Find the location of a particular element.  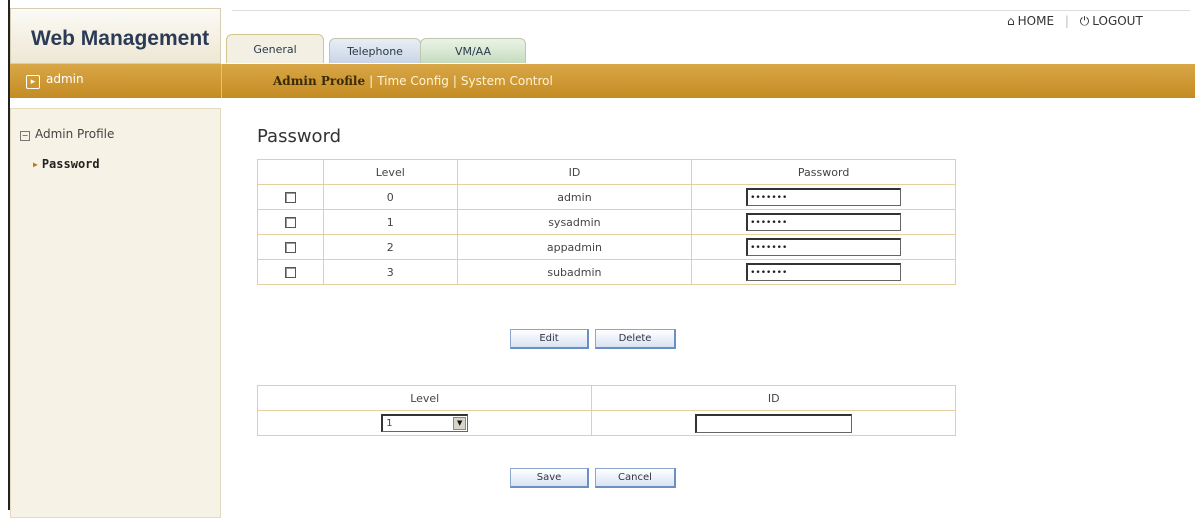

sub-navigation: Admin Profile | Time Config | System Control is located at coordinates (413, 81).